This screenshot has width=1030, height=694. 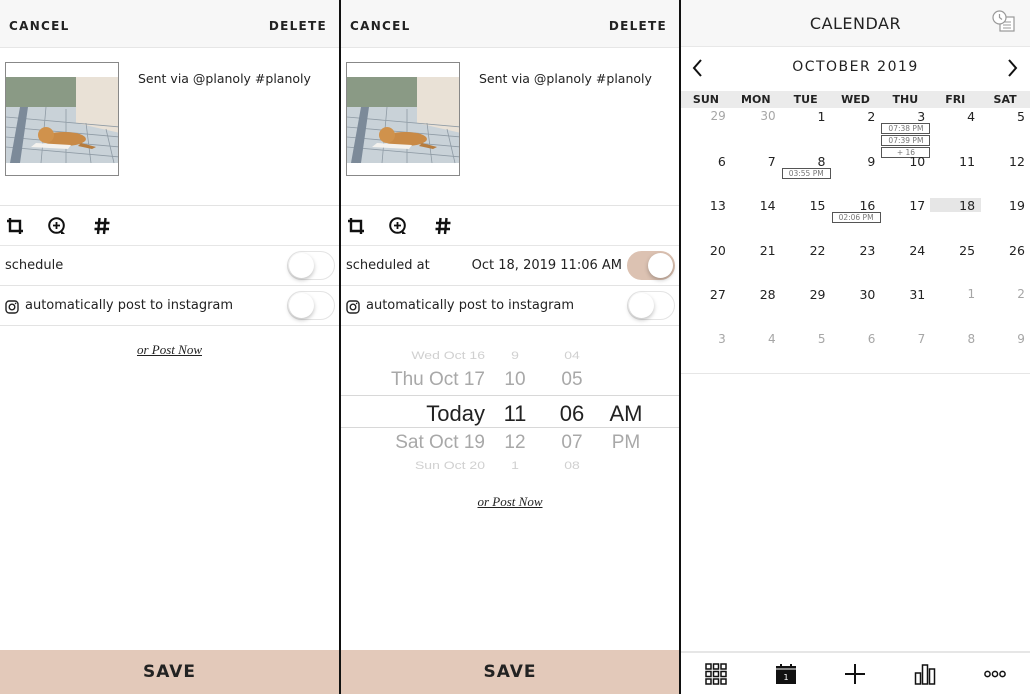 I want to click on tab-calendar: 1, so click(x=786, y=673).